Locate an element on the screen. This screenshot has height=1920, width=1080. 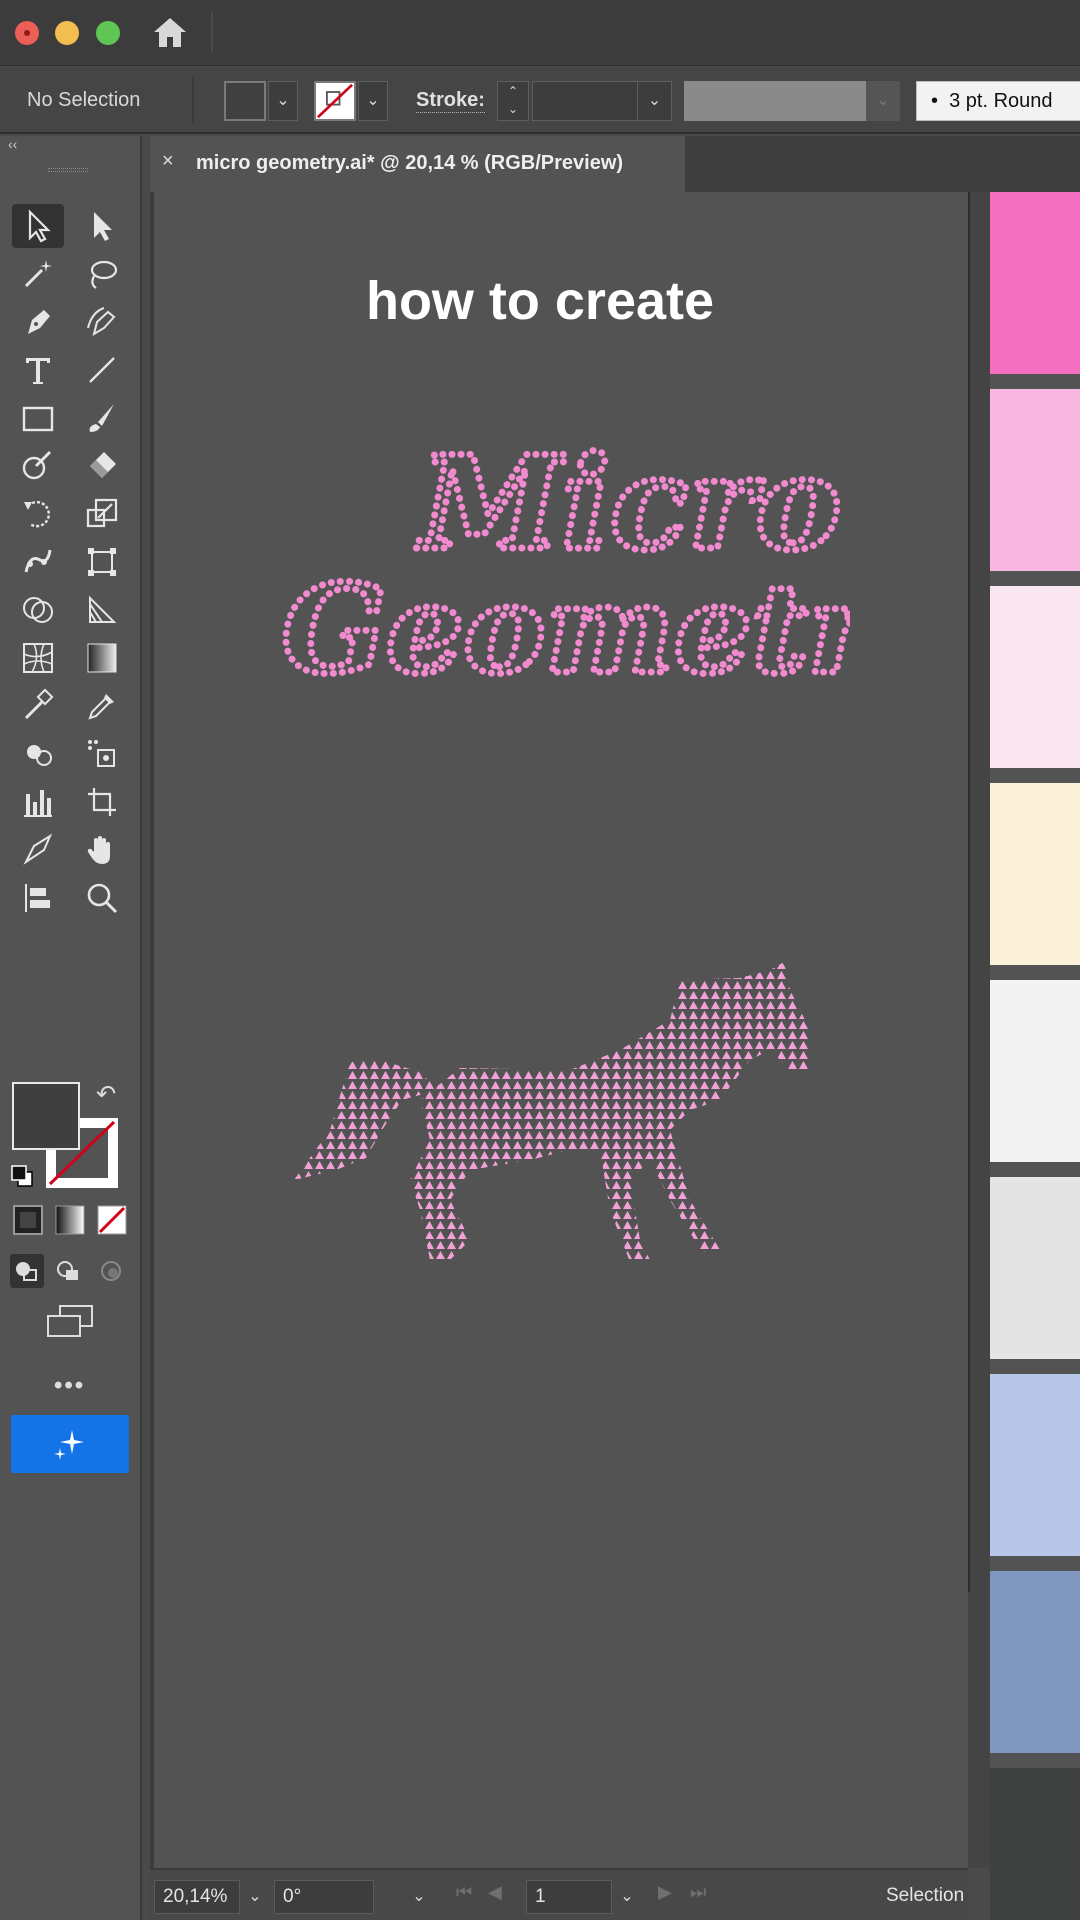
status-bar: 20,14% ⌄ 0° ⌄ ⏮ ◀ 1 ⌄ ▶ ⏭ Selection is located at coordinates (559, 1894).